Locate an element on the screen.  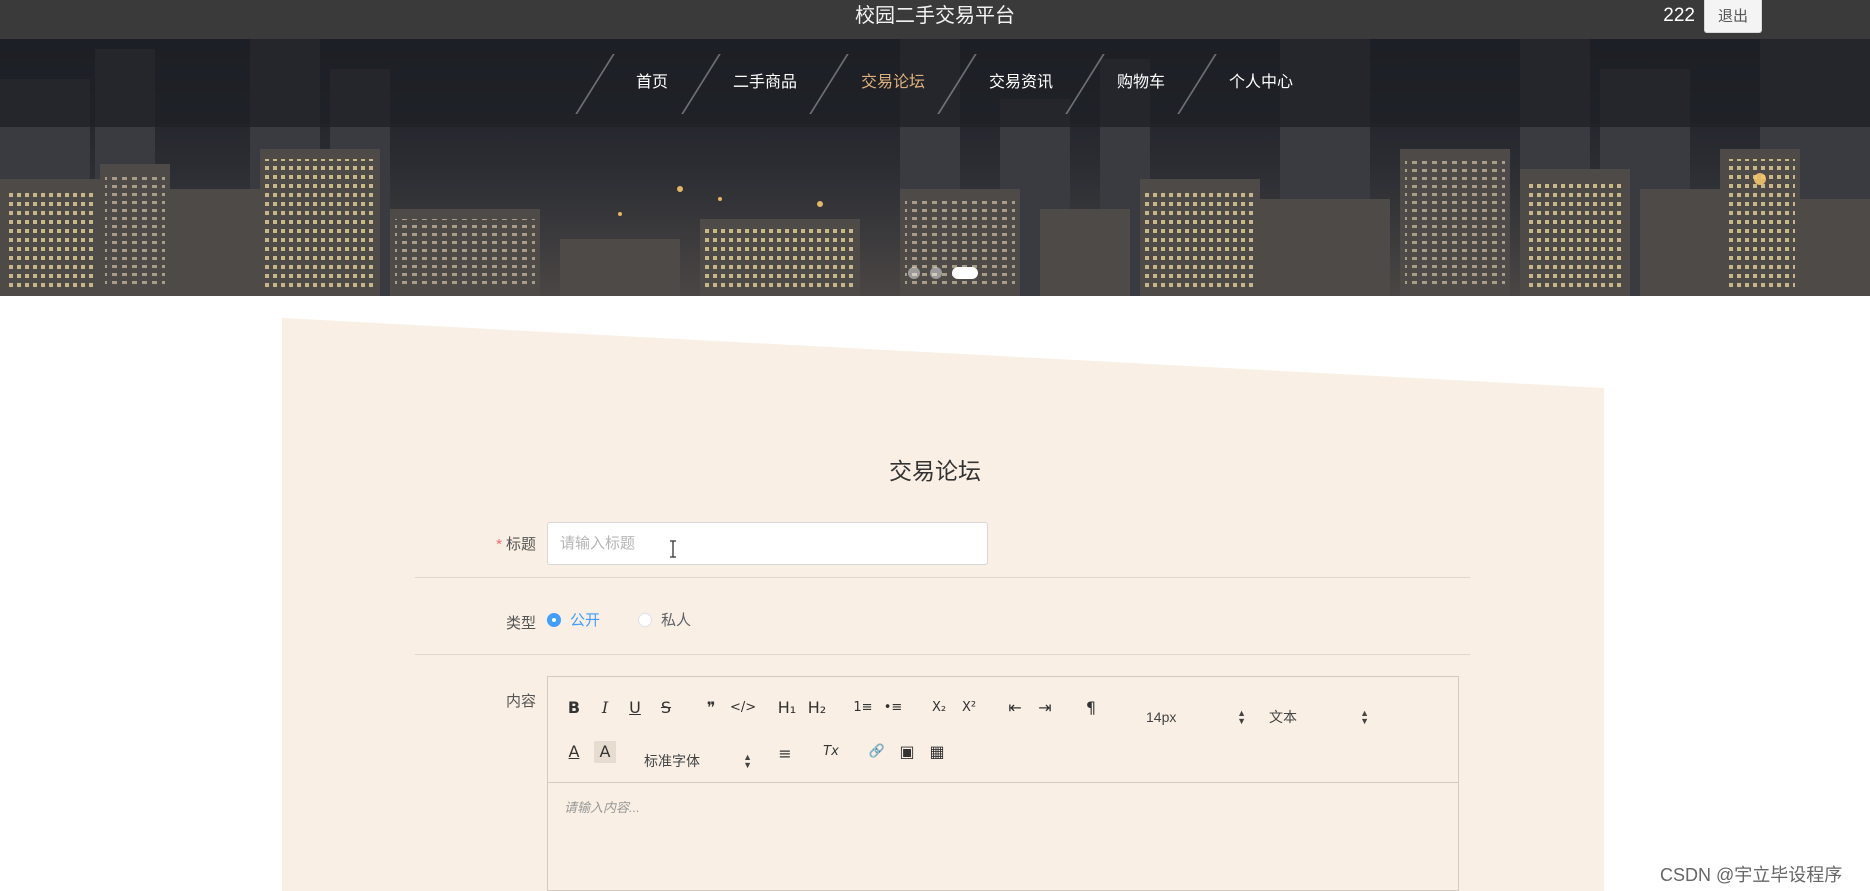
type-label: 类型 is located at coordinates (520, 623).